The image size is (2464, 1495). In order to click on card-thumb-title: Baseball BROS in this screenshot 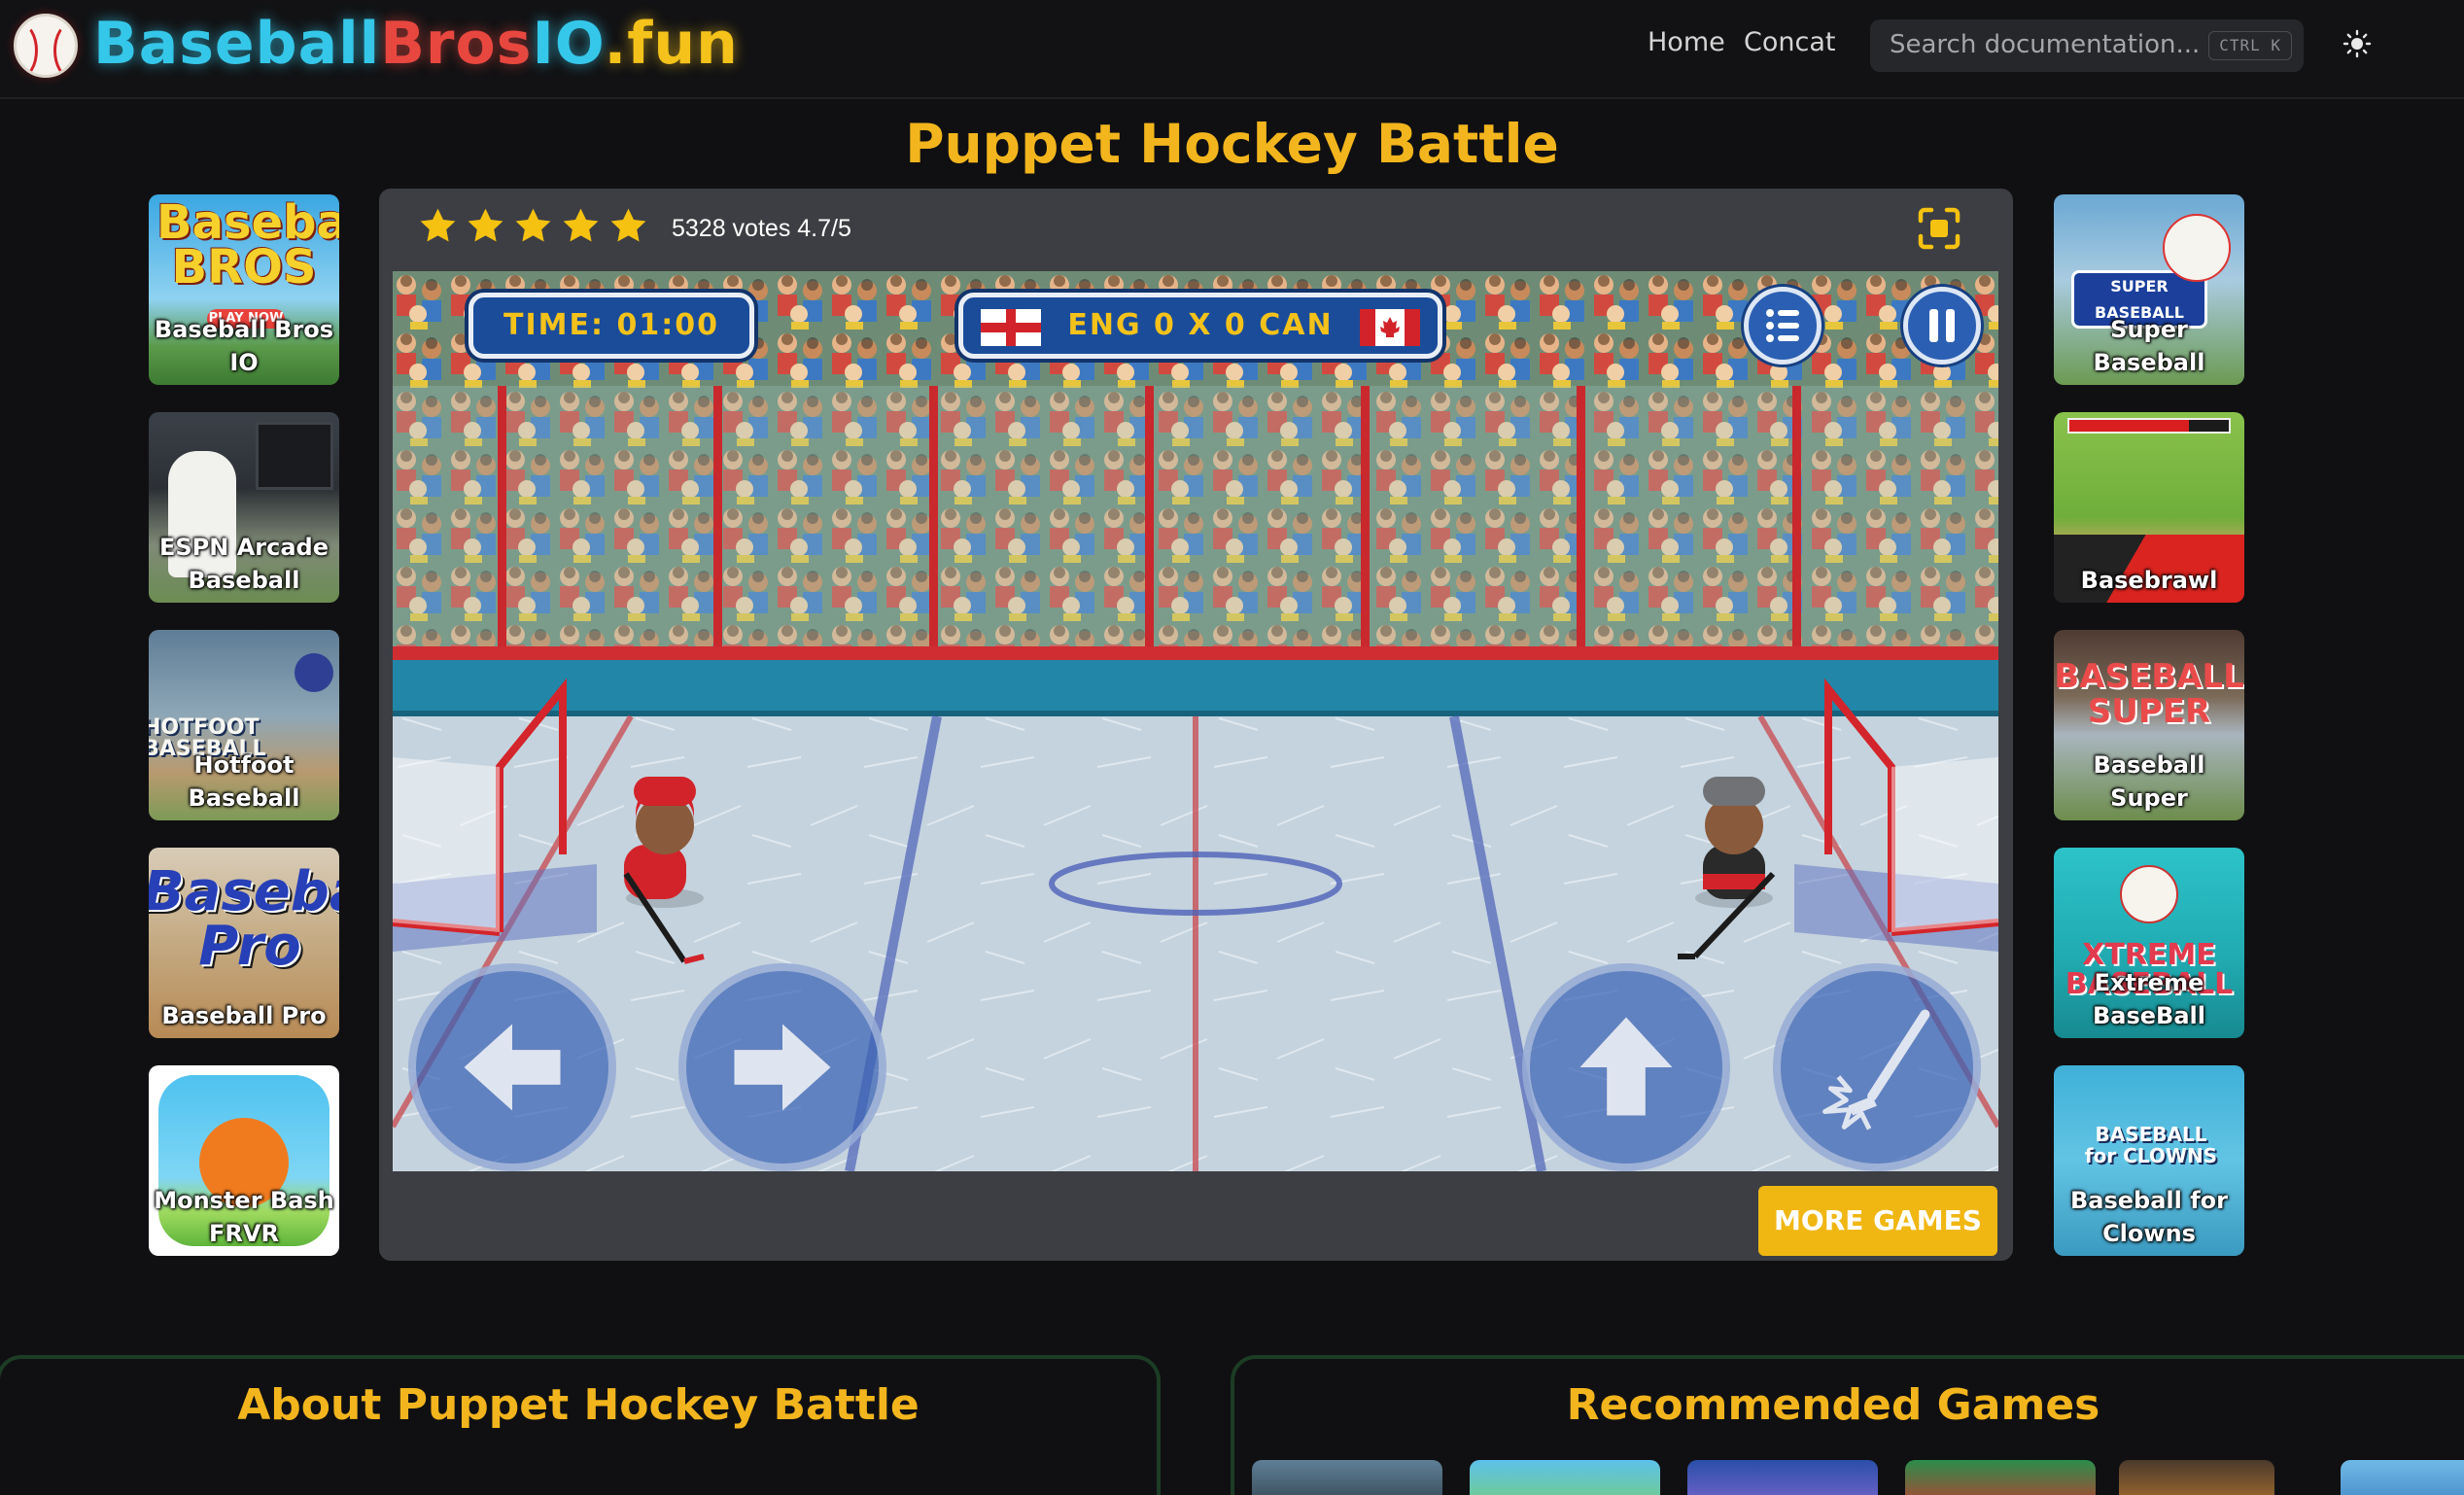, I will do `click(247, 245)`.